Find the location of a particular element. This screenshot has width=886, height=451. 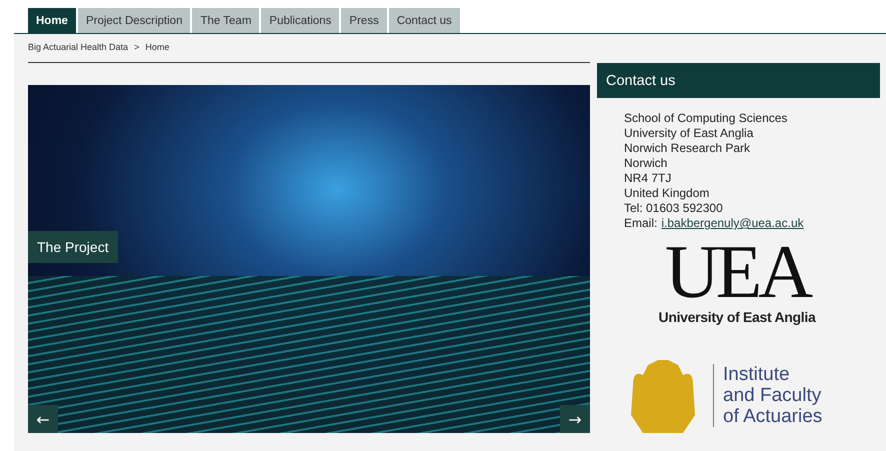

next-button: → is located at coordinates (575, 419).